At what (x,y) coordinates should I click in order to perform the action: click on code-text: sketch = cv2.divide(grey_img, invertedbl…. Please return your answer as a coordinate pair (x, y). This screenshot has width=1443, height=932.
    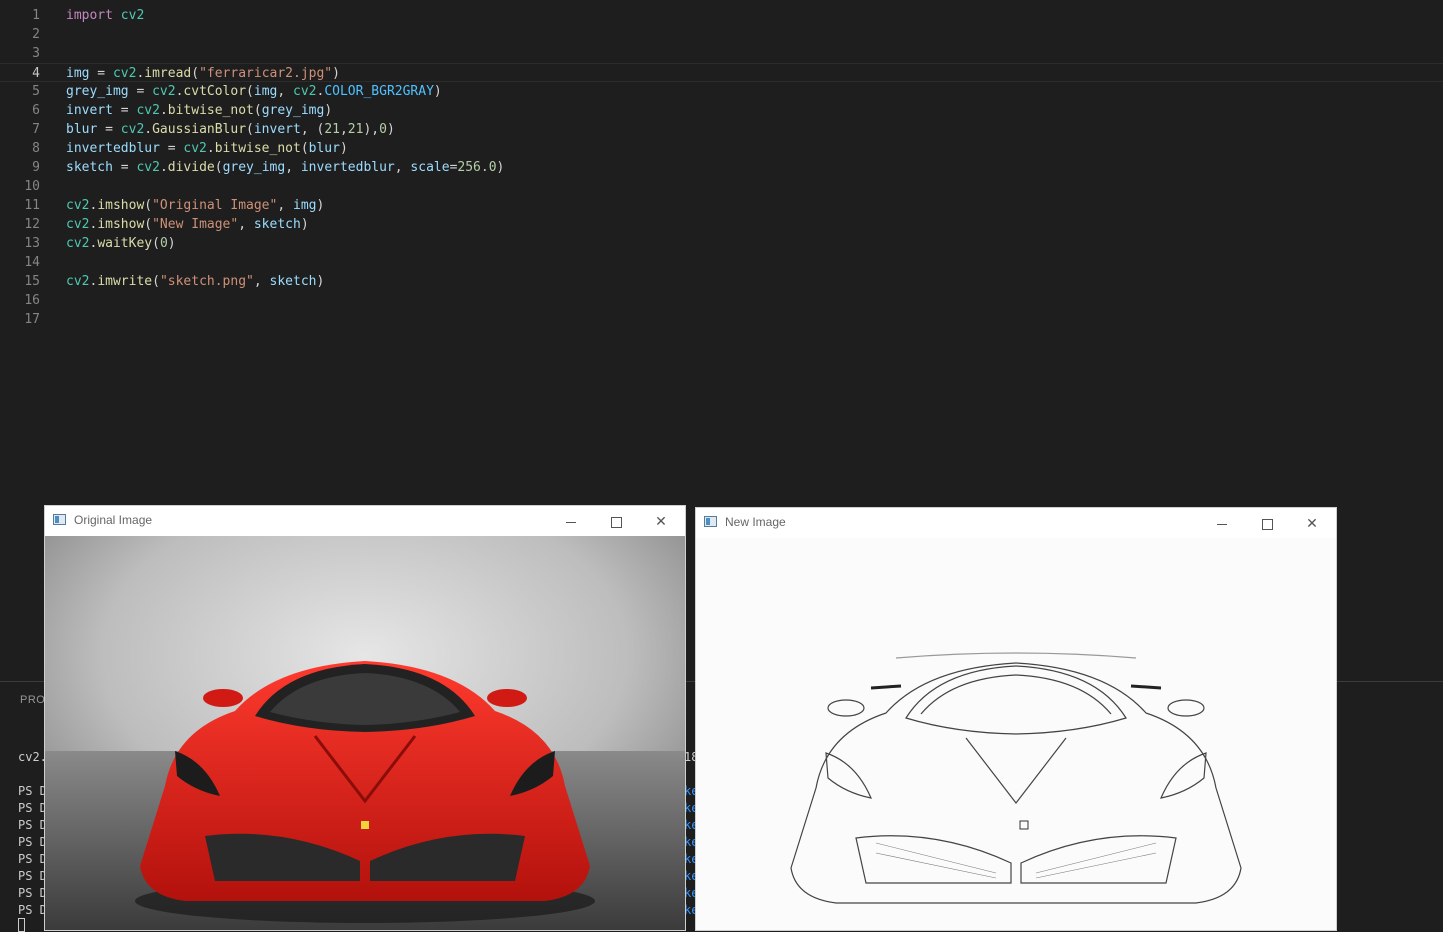
    Looking at the image, I should click on (285, 167).